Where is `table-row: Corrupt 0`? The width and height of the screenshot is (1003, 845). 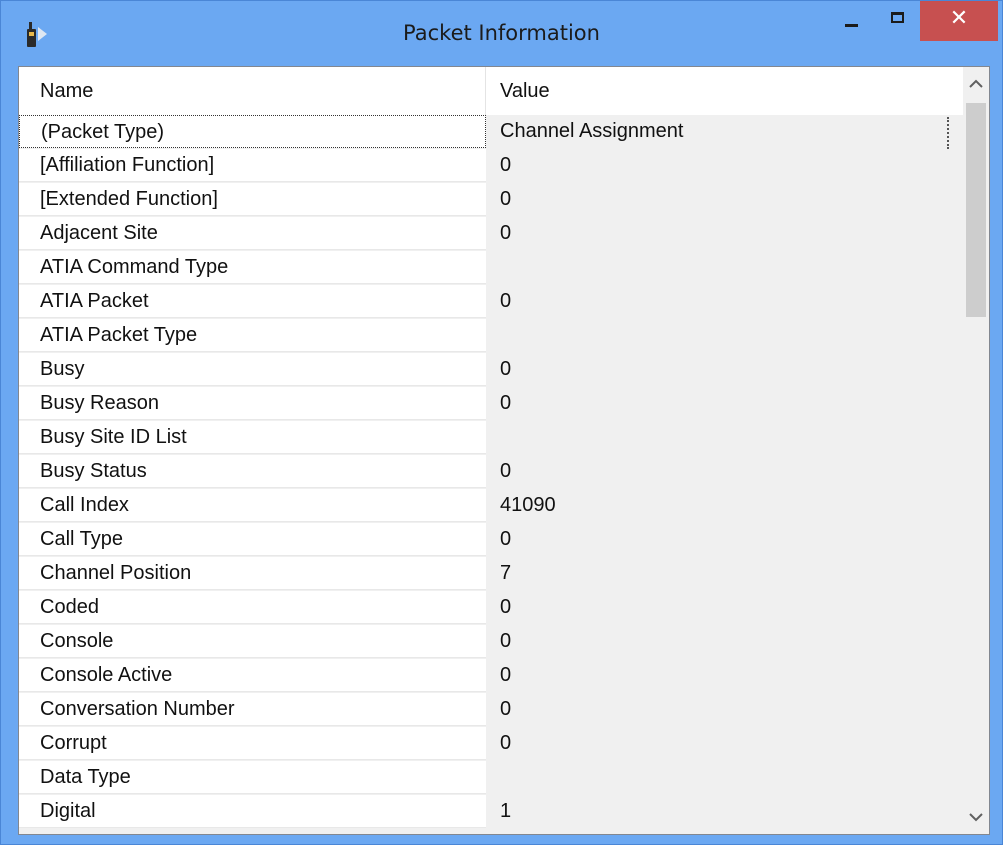
table-row: Corrupt 0 is located at coordinates (491, 744).